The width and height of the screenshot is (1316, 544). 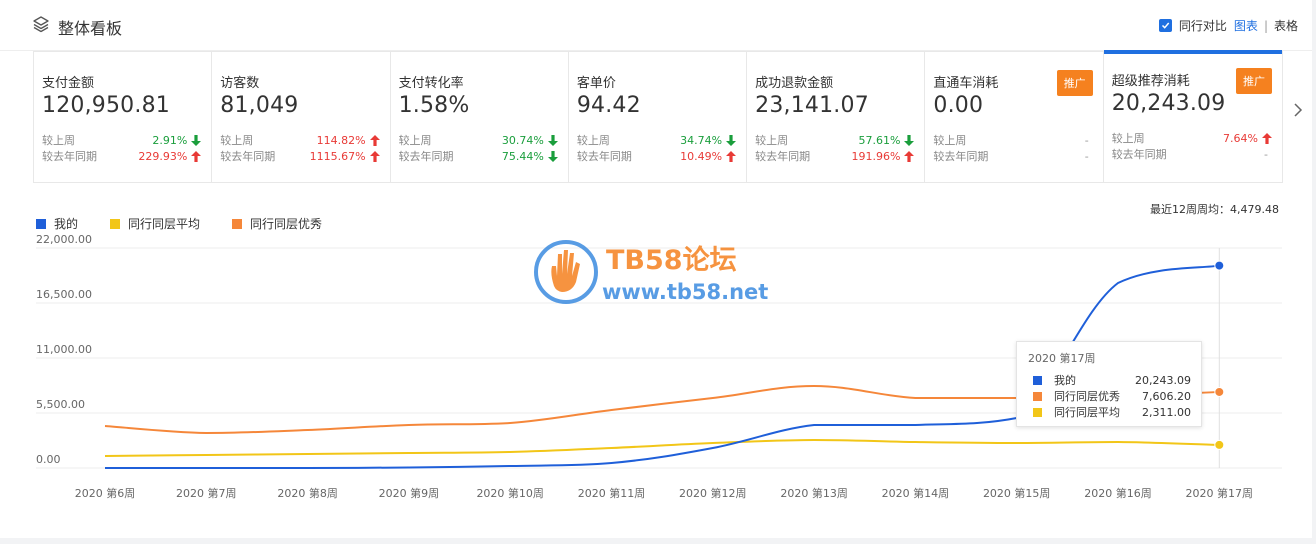 I want to click on view-table-link: 表格, so click(x=1286, y=25).